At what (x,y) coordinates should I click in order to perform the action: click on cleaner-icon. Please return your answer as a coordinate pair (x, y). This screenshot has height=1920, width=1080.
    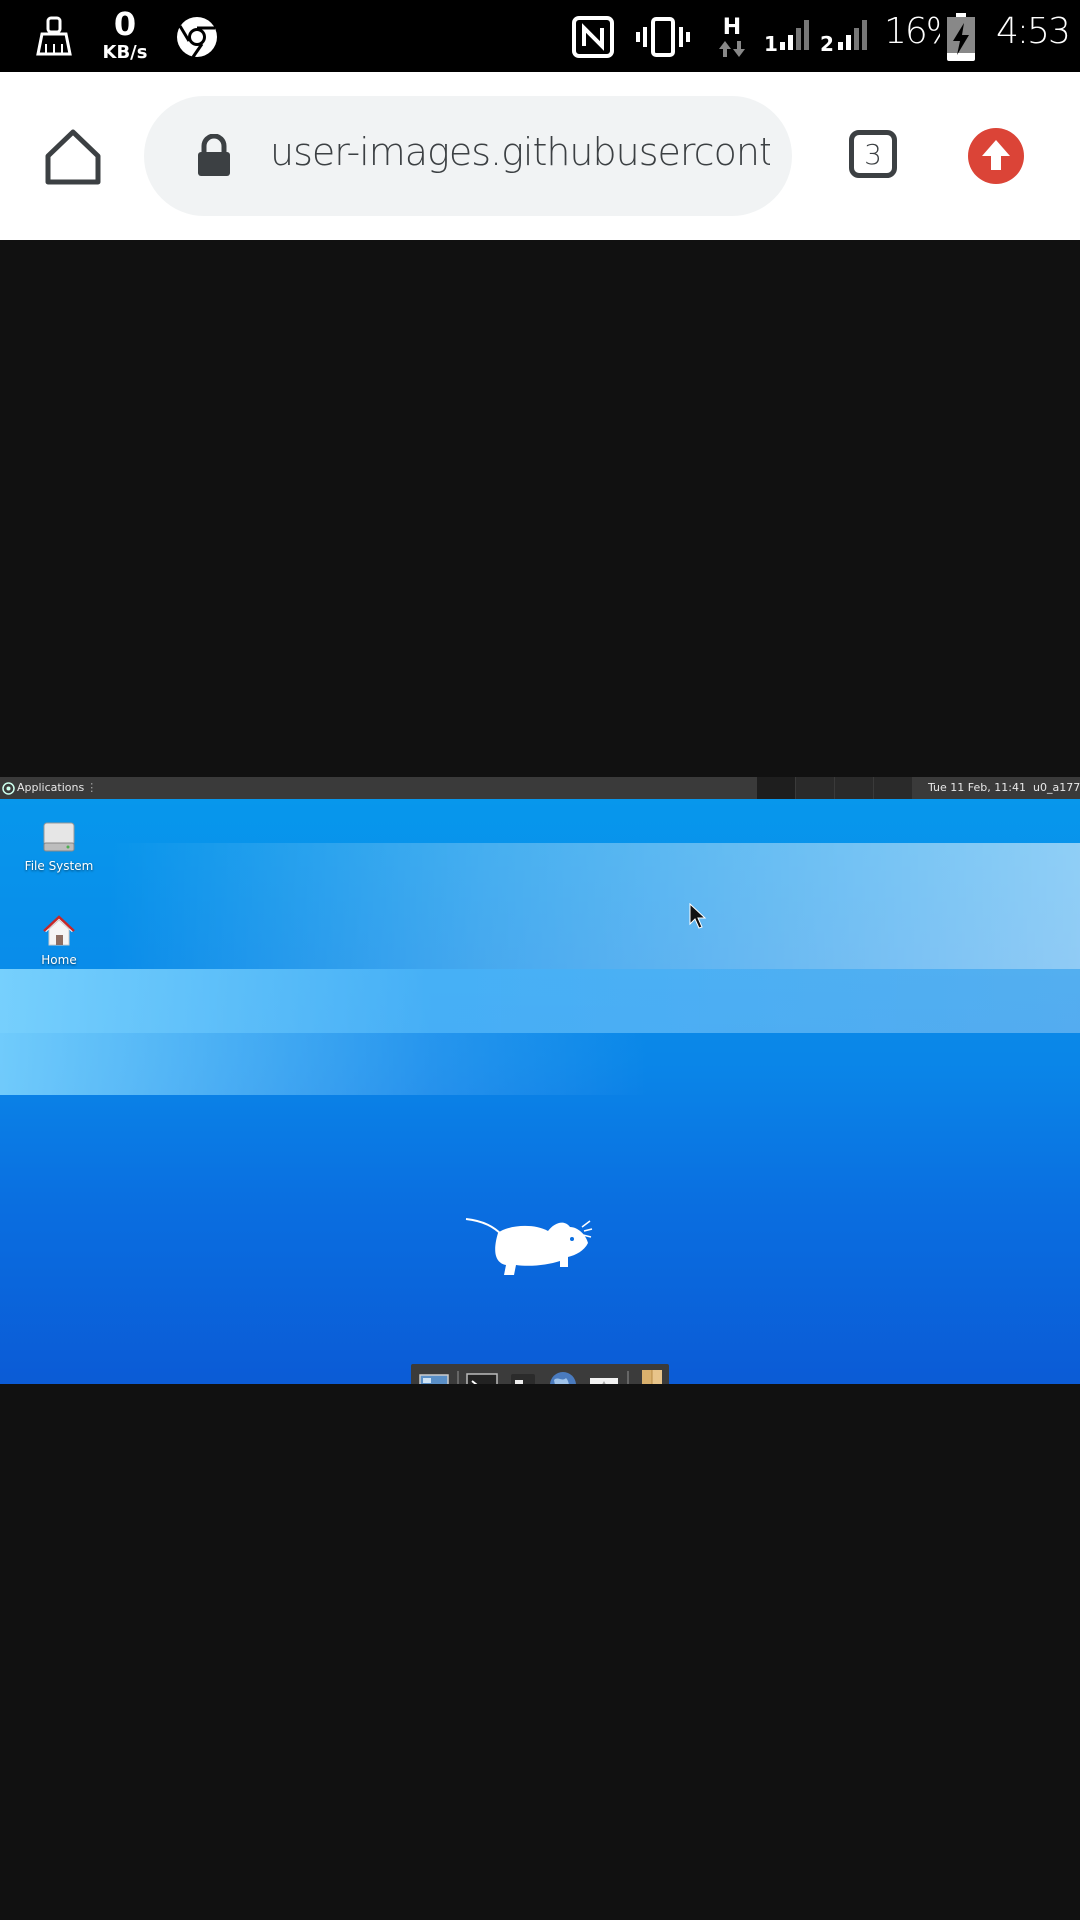
    Looking at the image, I should click on (54, 36).